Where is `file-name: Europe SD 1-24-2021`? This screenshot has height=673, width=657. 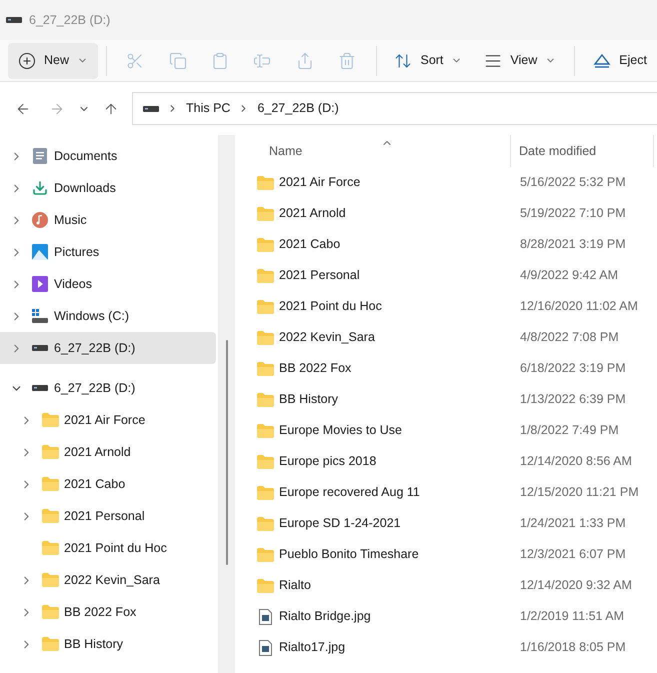 file-name: Europe SD 1-24-2021 is located at coordinates (340, 523).